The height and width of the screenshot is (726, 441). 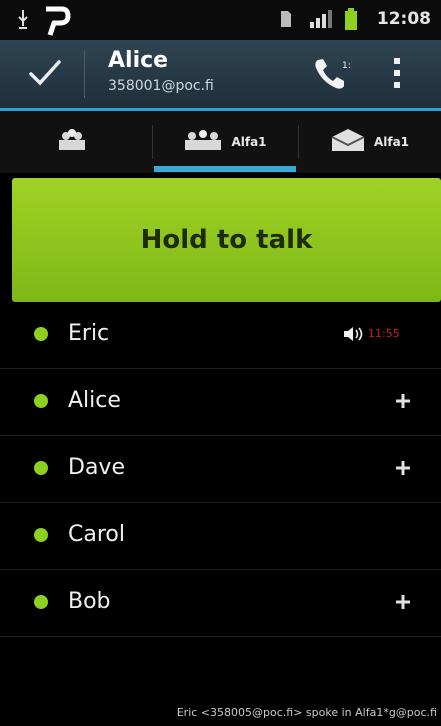 What do you see at coordinates (57, 23) in the screenshot?
I see `p-logo-icon` at bounding box center [57, 23].